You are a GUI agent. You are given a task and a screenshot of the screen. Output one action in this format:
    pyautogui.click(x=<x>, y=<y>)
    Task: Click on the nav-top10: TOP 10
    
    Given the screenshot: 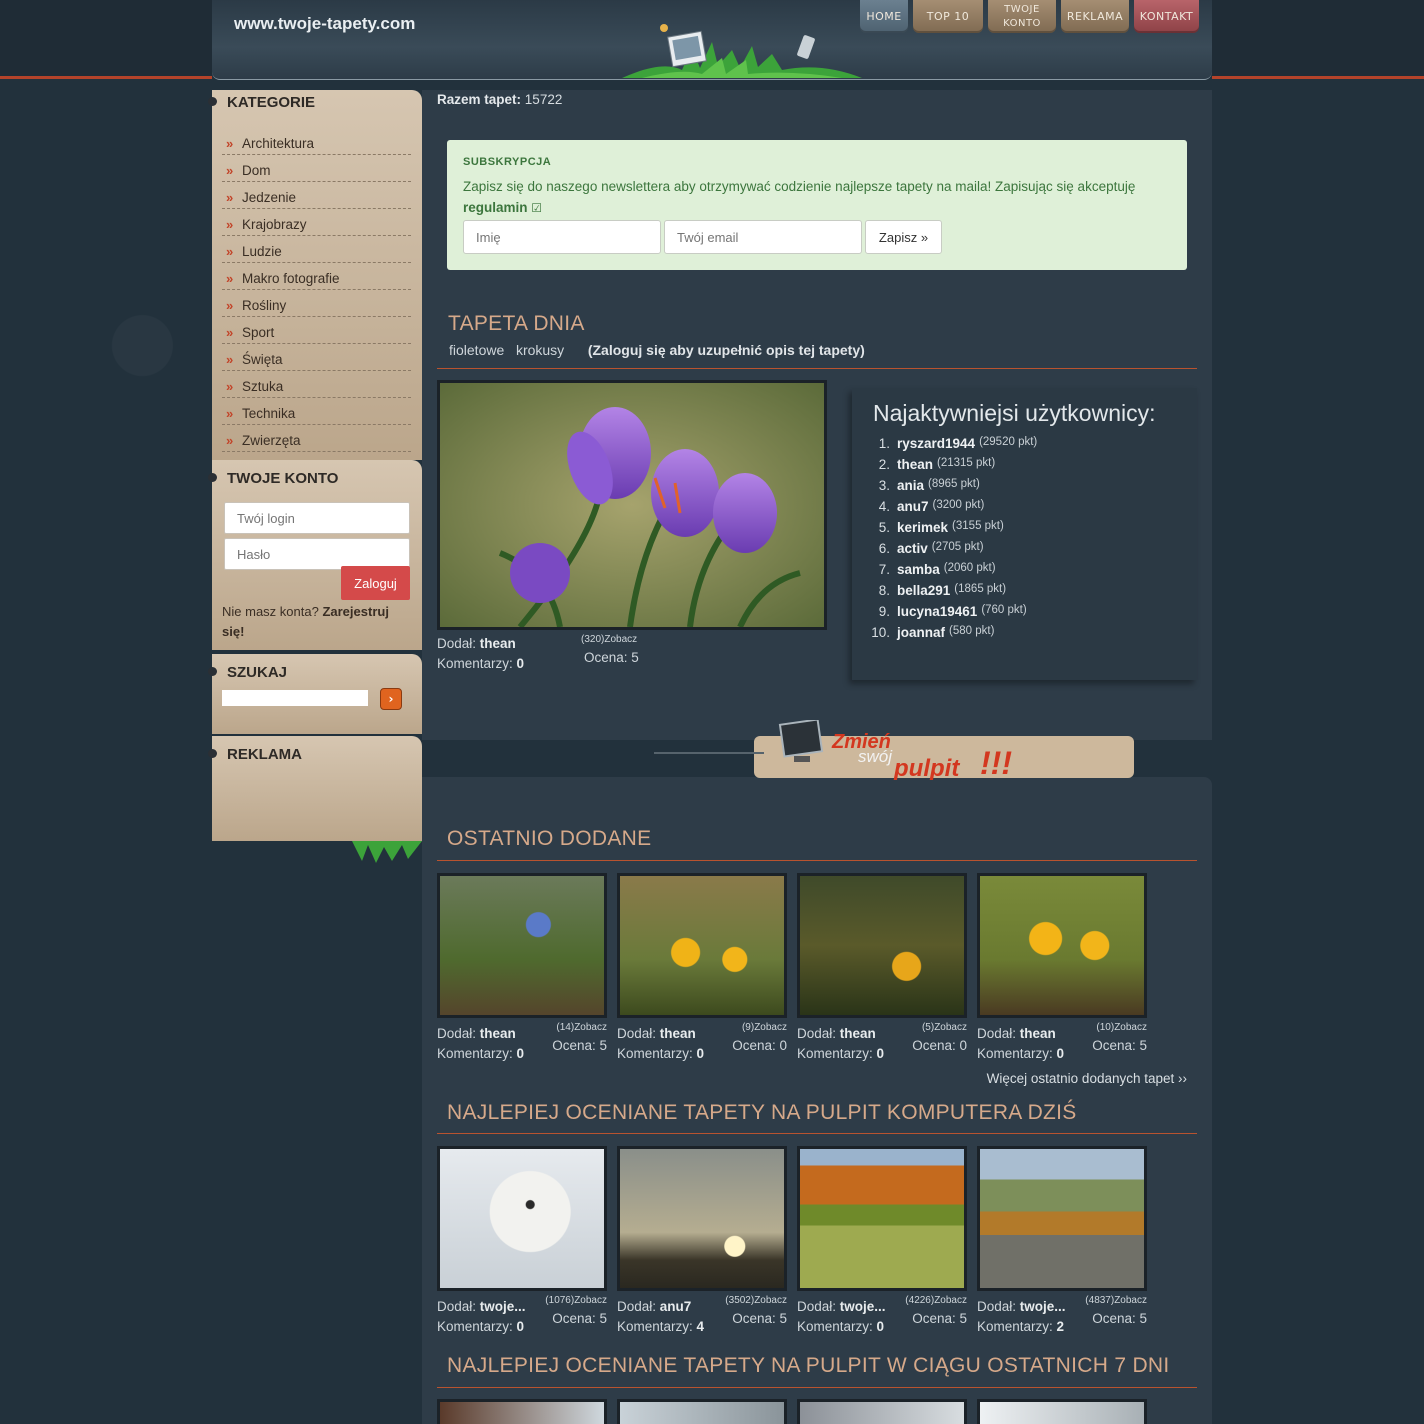 What is the action you would take?
    pyautogui.click(x=948, y=16)
    